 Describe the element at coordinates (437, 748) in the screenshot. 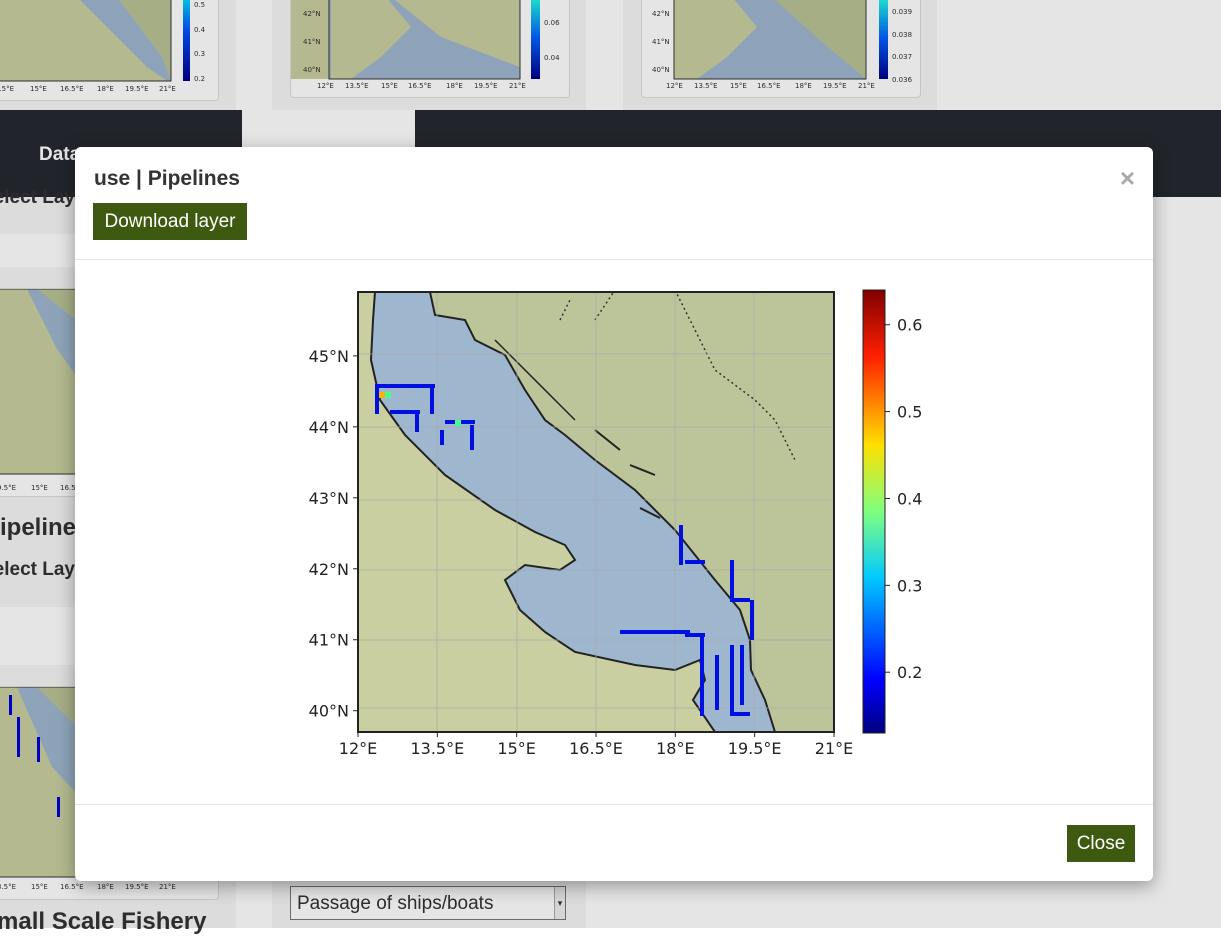

I see `x-tick-label: 13.5°E` at that location.